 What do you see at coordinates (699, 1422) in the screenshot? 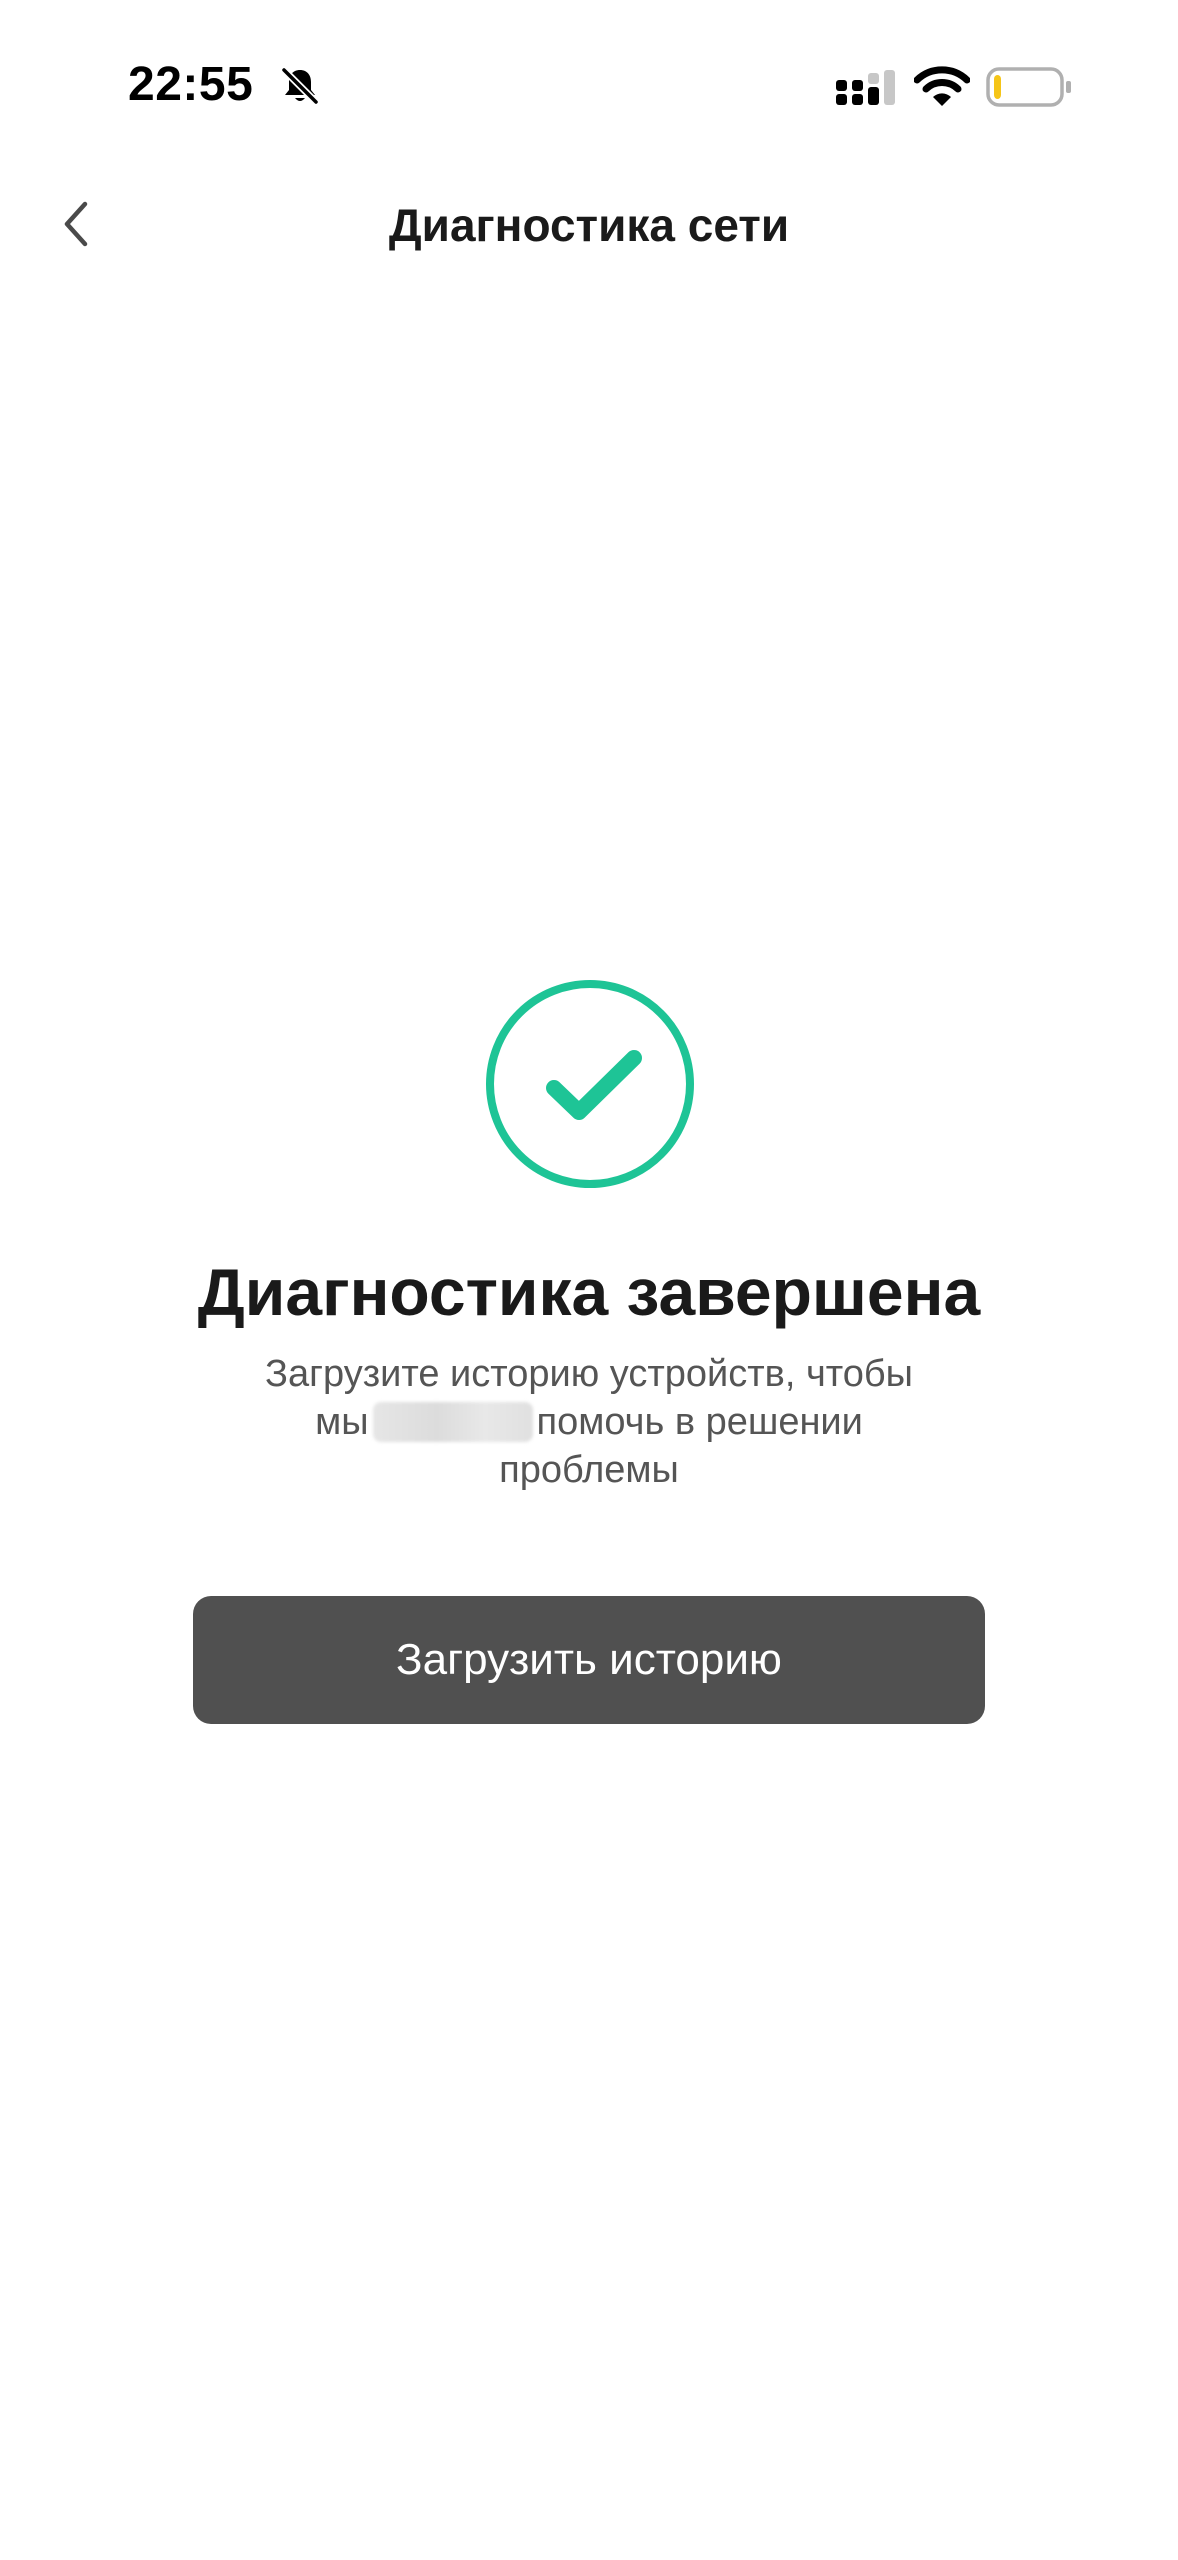
I see `description-suffix: помочь в решении` at bounding box center [699, 1422].